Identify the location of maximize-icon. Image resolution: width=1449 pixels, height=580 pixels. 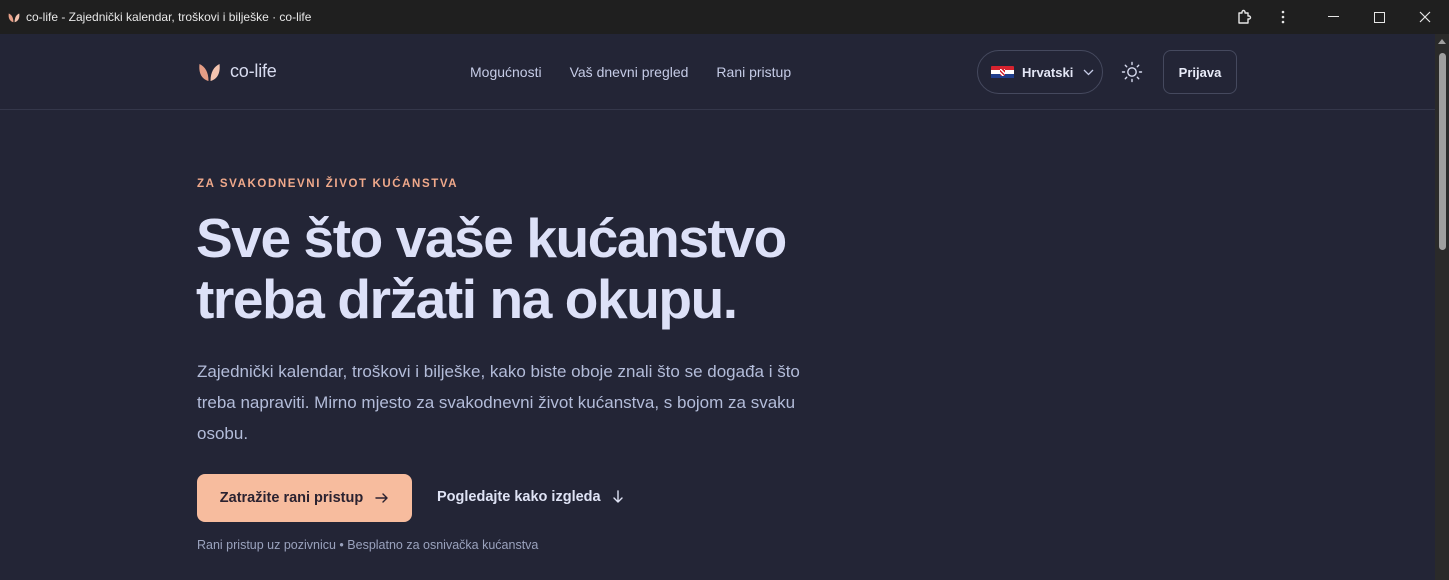
(1379, 17).